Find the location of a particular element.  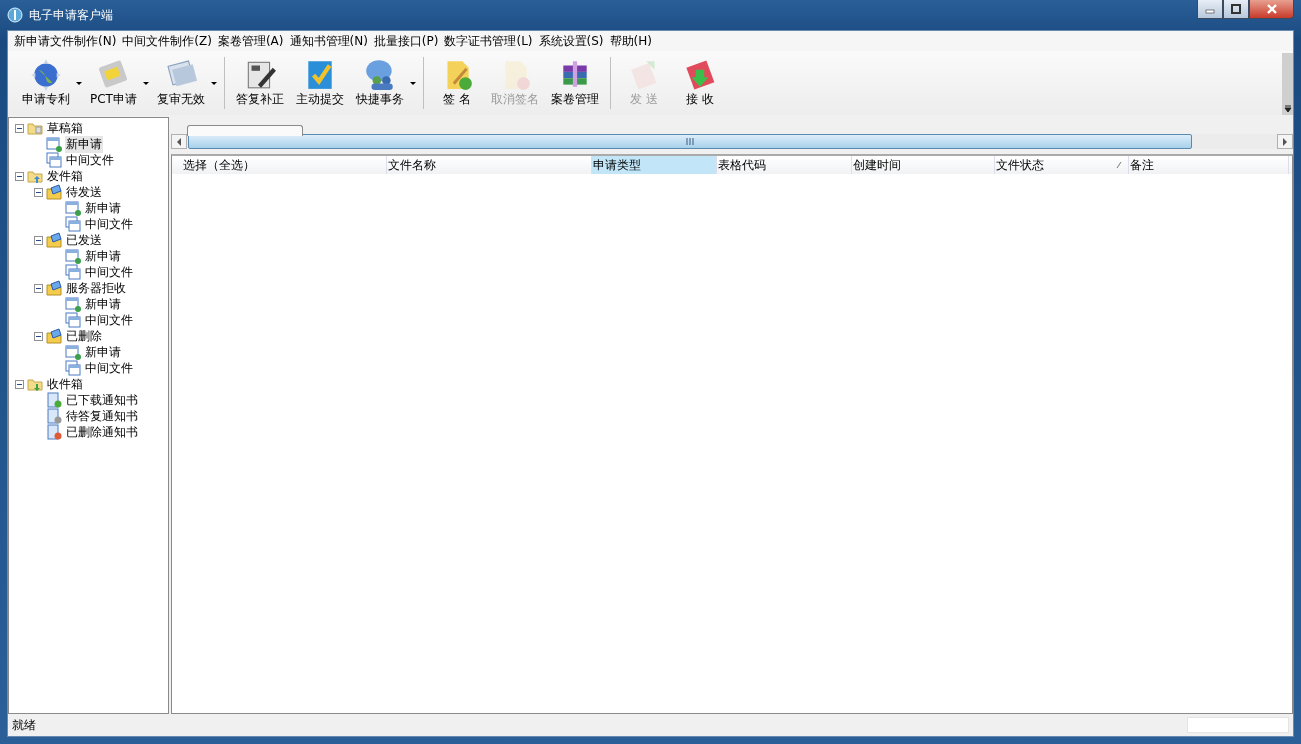

right-arrow-icon is located at coordinates (1285, 141).